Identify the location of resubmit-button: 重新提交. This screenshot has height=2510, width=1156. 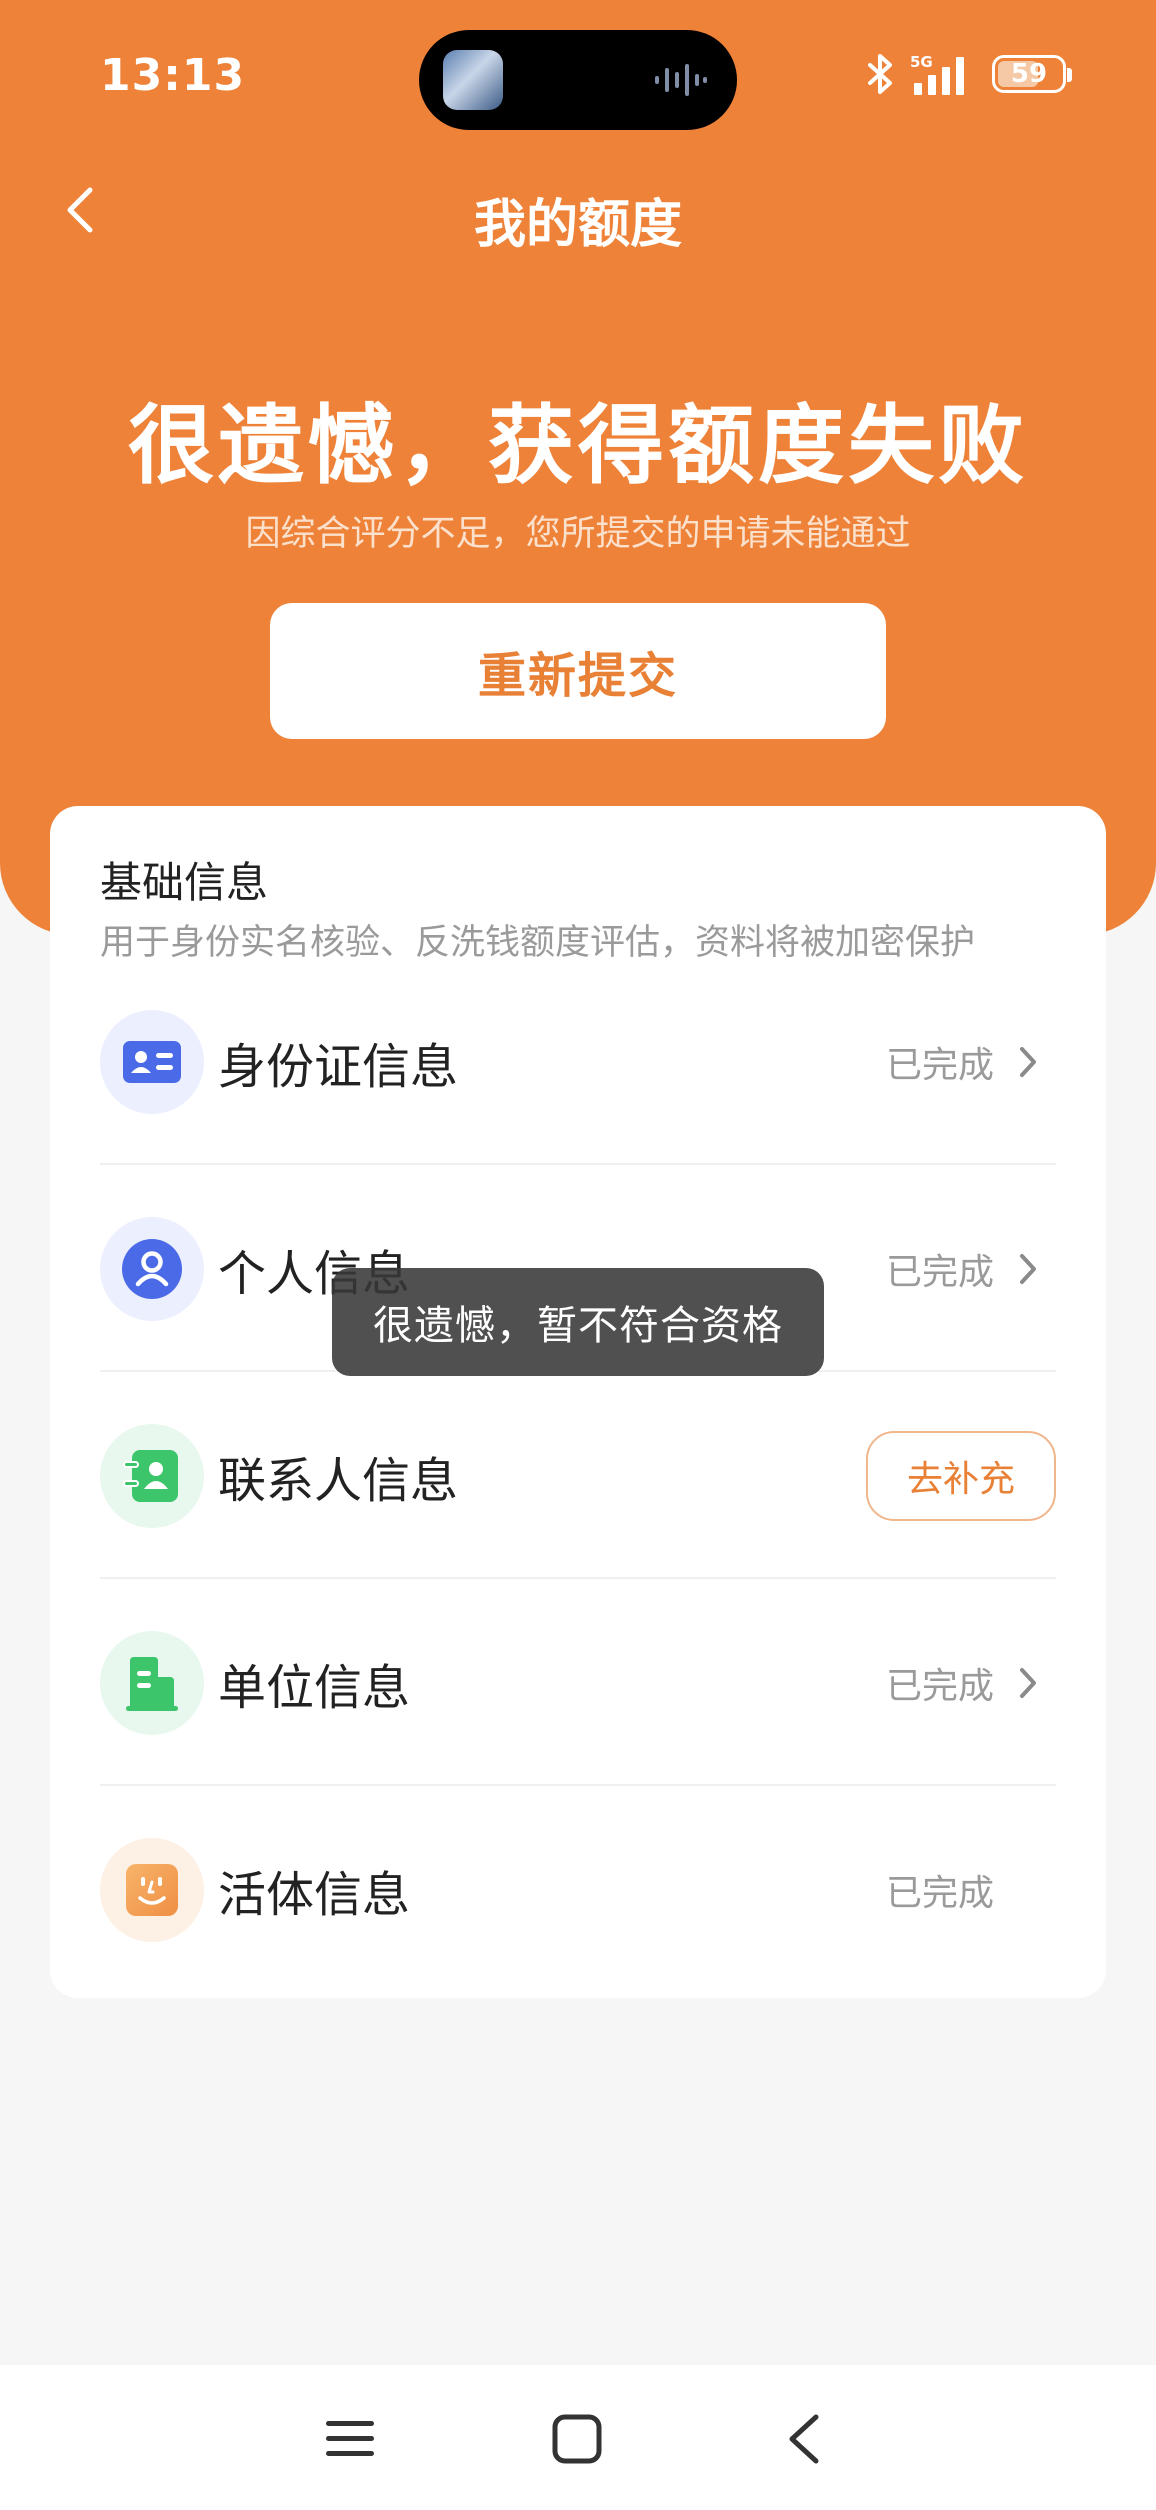
(578, 671).